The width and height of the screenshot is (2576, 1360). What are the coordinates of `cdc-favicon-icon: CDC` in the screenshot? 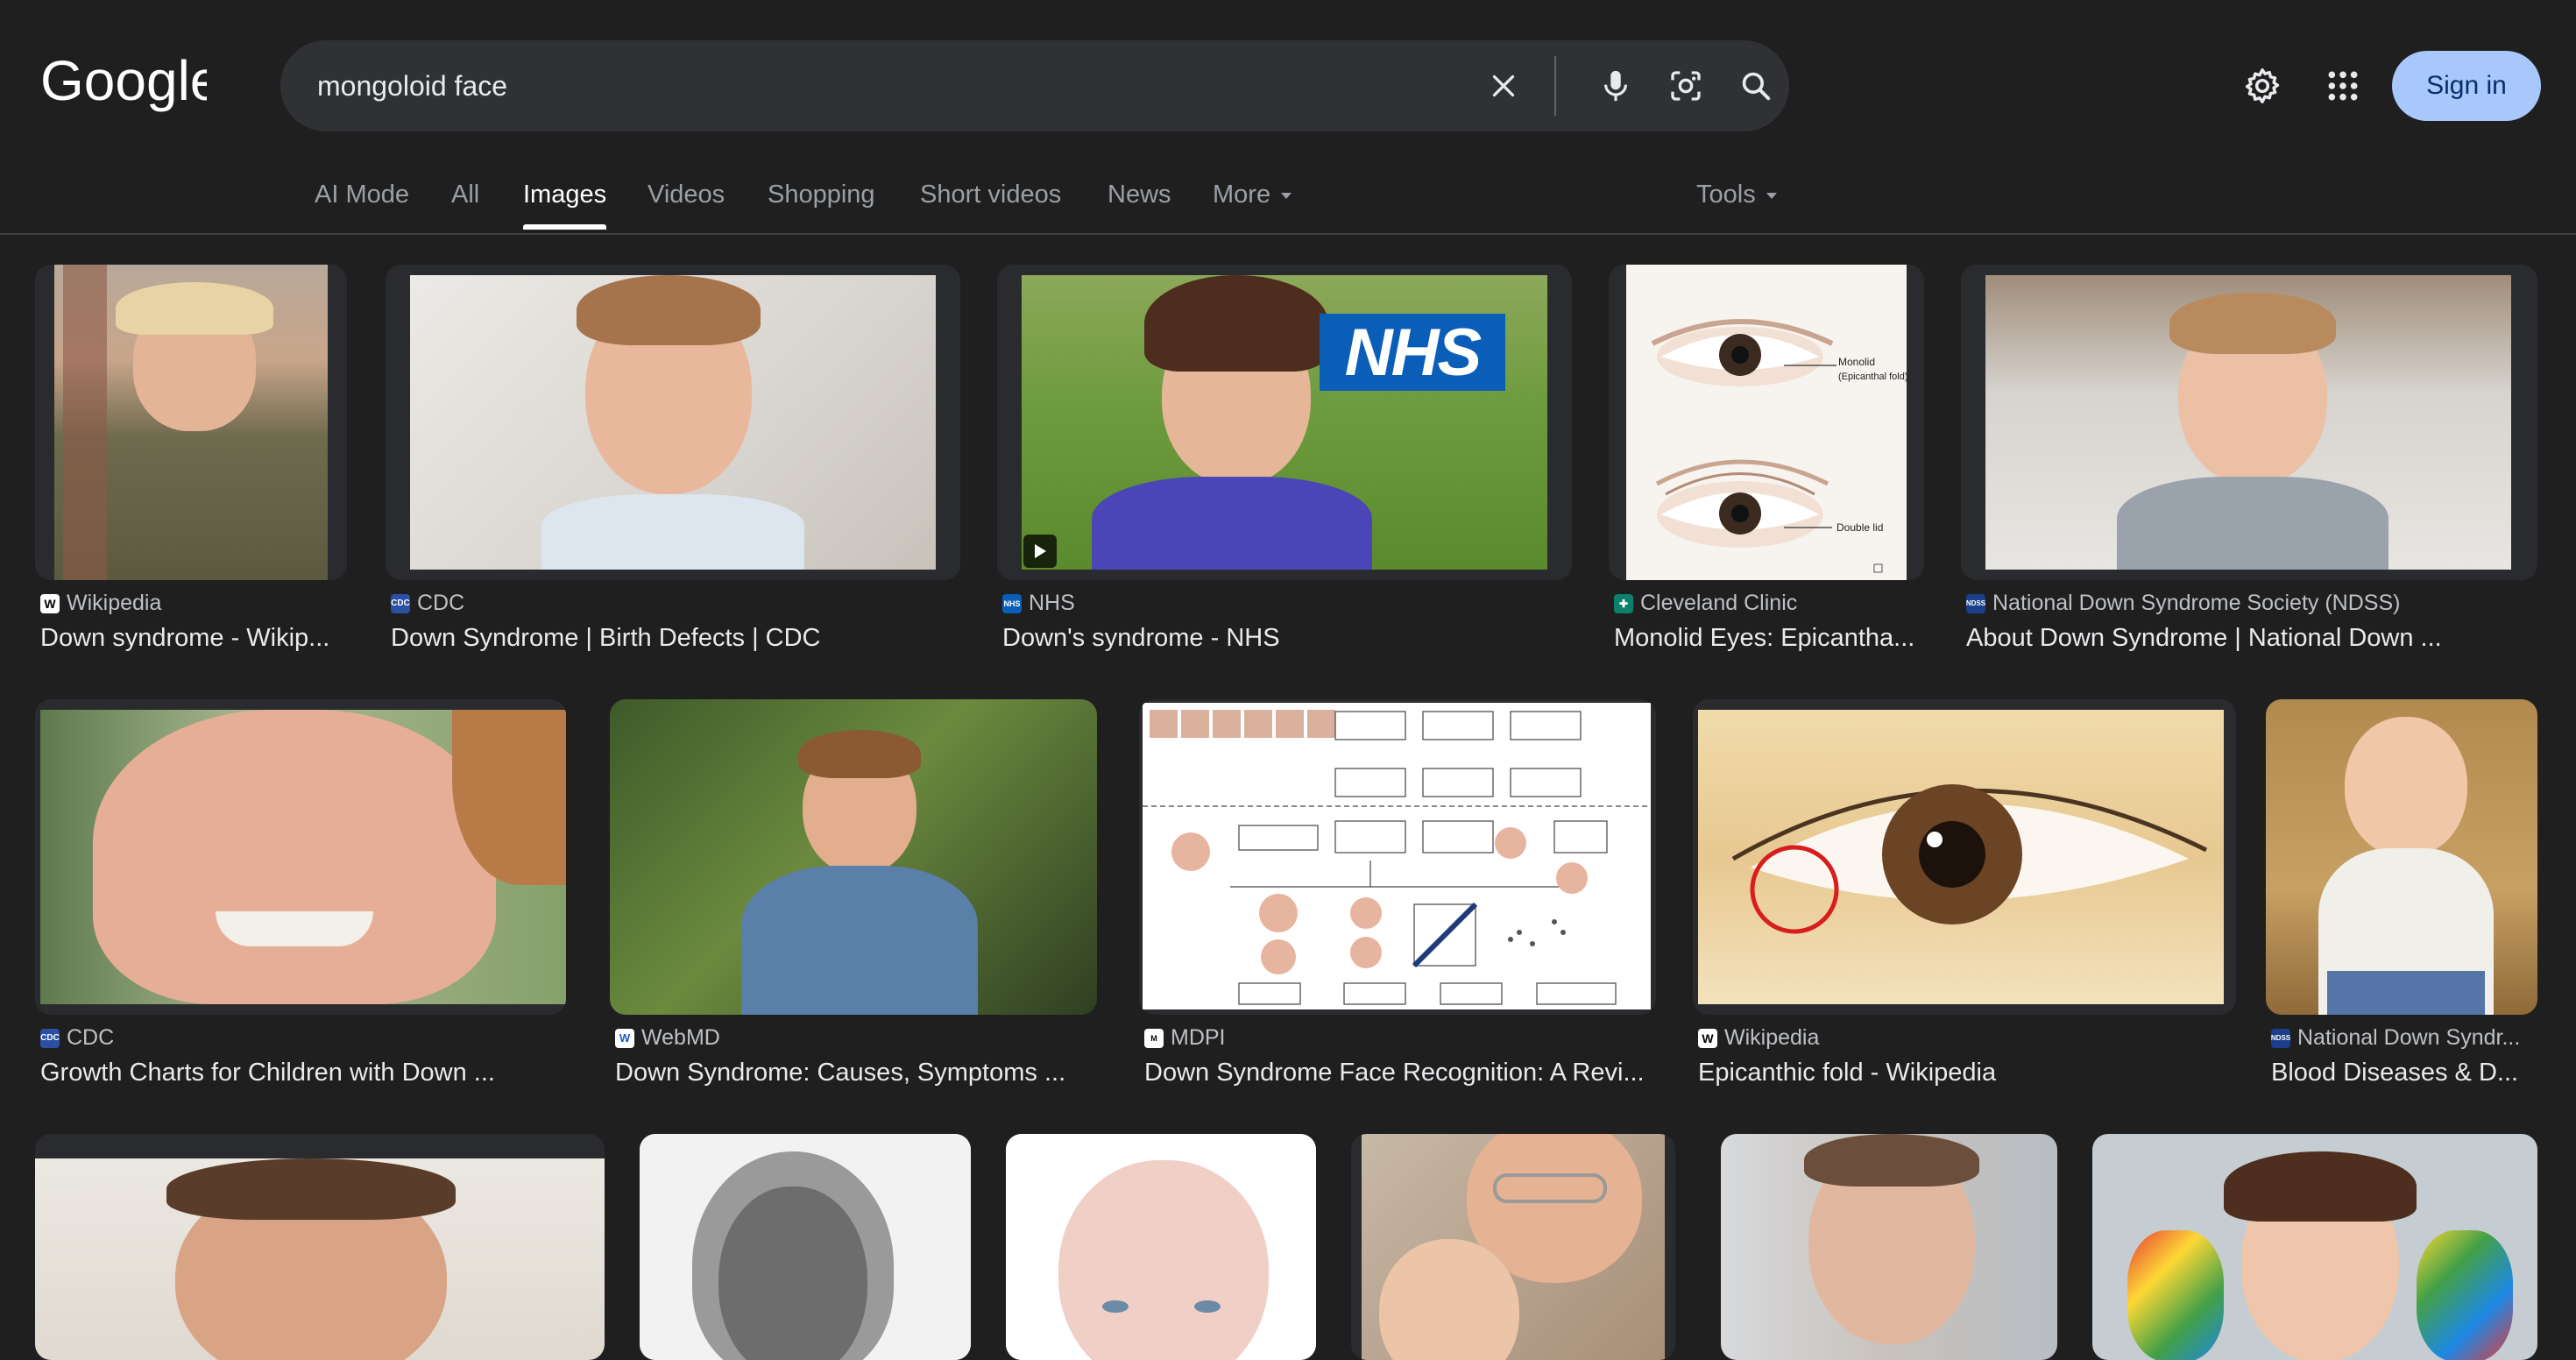 It's located at (50, 1038).